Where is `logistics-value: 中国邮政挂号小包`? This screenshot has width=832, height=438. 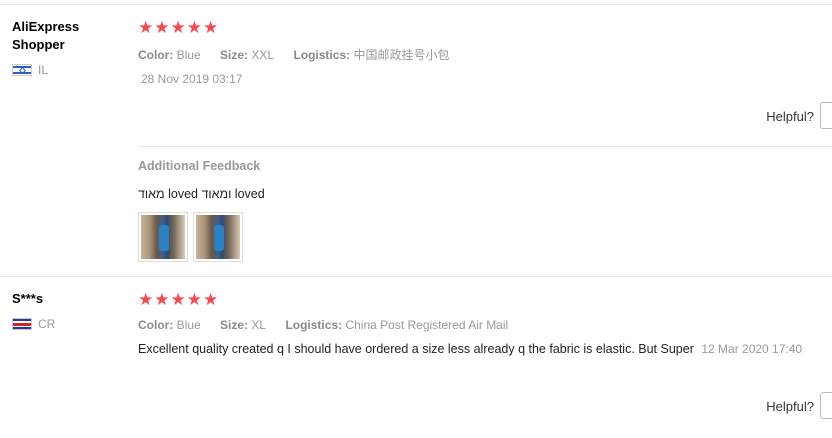 logistics-value: 中国邮政挂号小包 is located at coordinates (401, 55).